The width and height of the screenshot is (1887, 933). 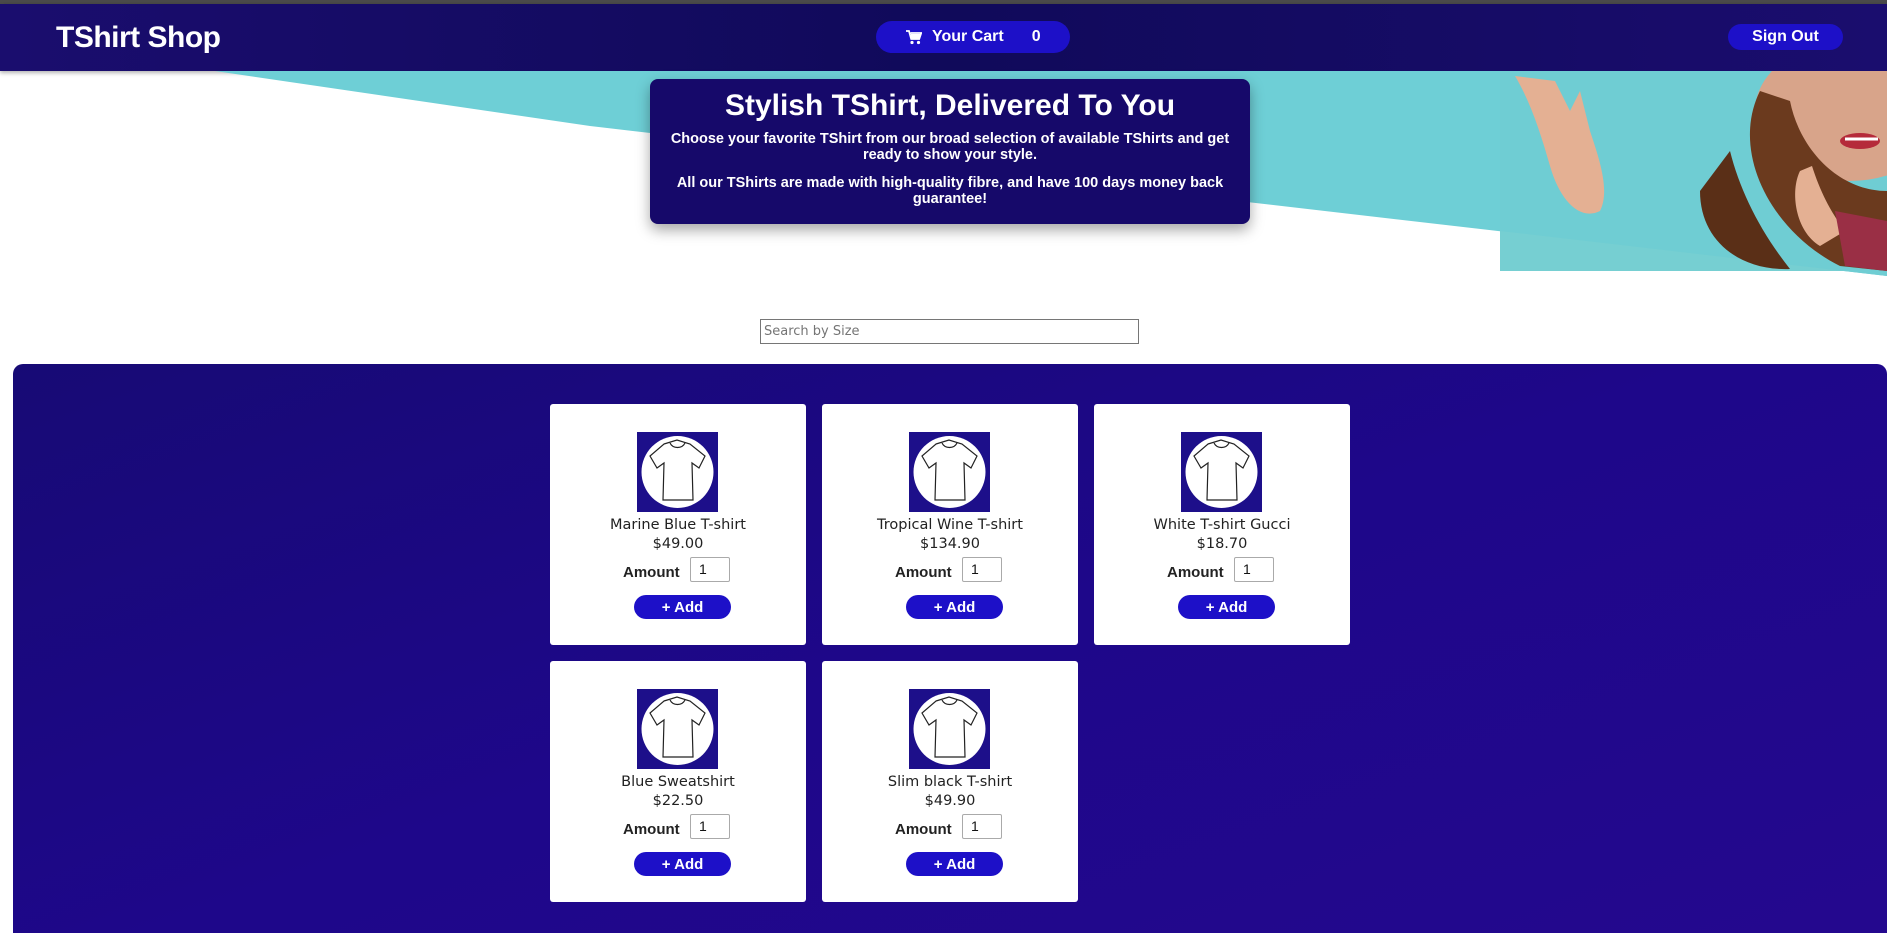 I want to click on product-name: Marine Blue T-shirt, so click(x=678, y=525).